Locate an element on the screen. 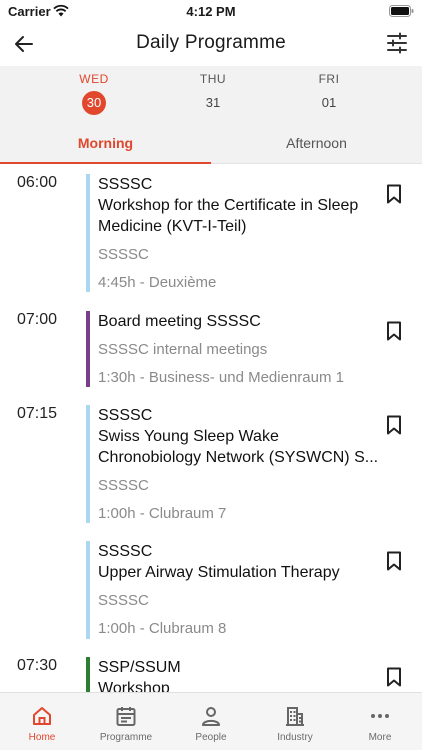 The width and height of the screenshot is (422, 750). tab-home: Home is located at coordinates (42, 721).